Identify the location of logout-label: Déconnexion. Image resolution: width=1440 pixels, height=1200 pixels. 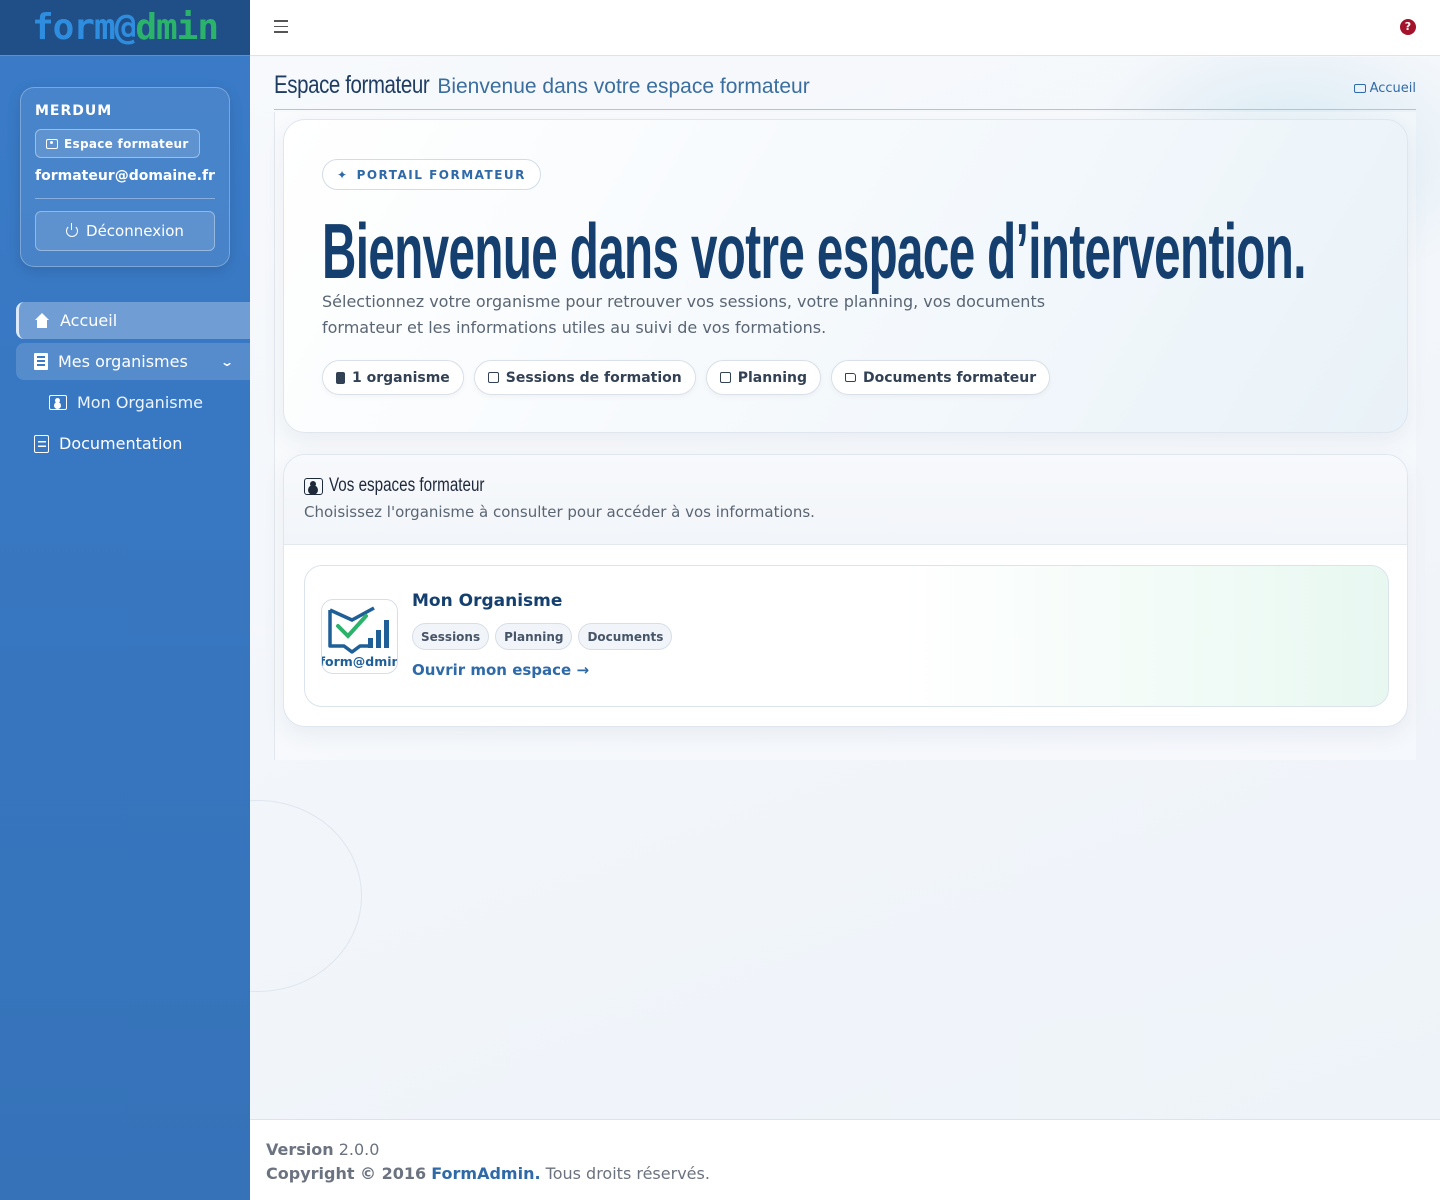
(135, 231).